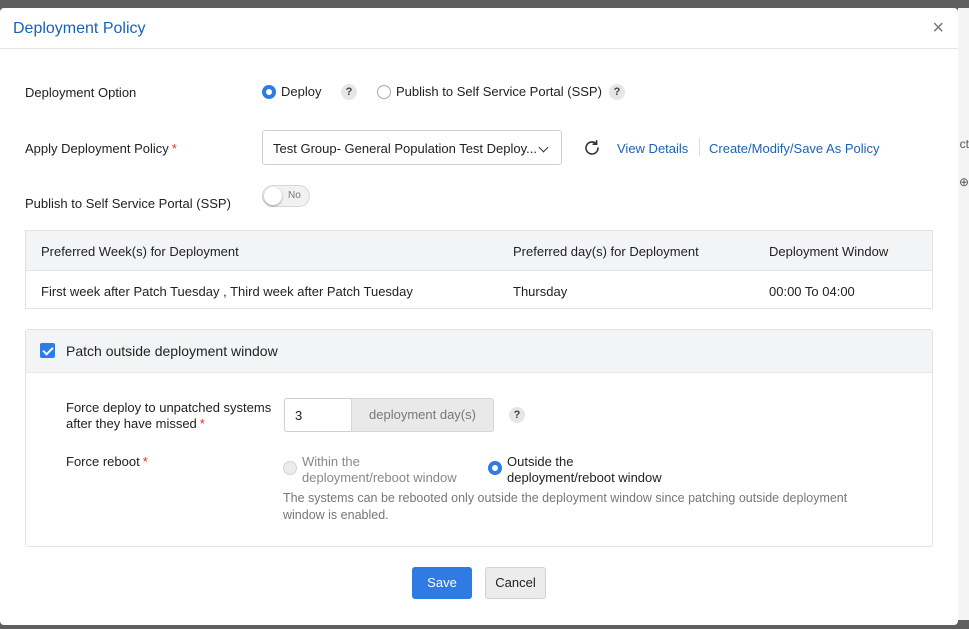 The image size is (969, 629). Describe the element at coordinates (812, 291) in the screenshot. I see `table-cell: 00:00 To 04:00` at that location.